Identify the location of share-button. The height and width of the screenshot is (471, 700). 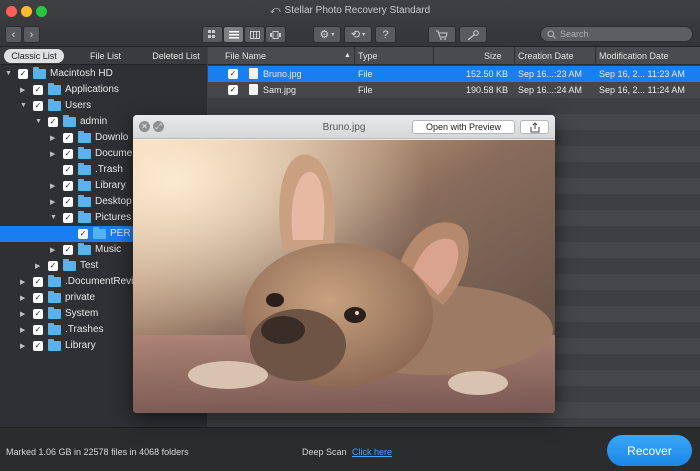
(534, 127).